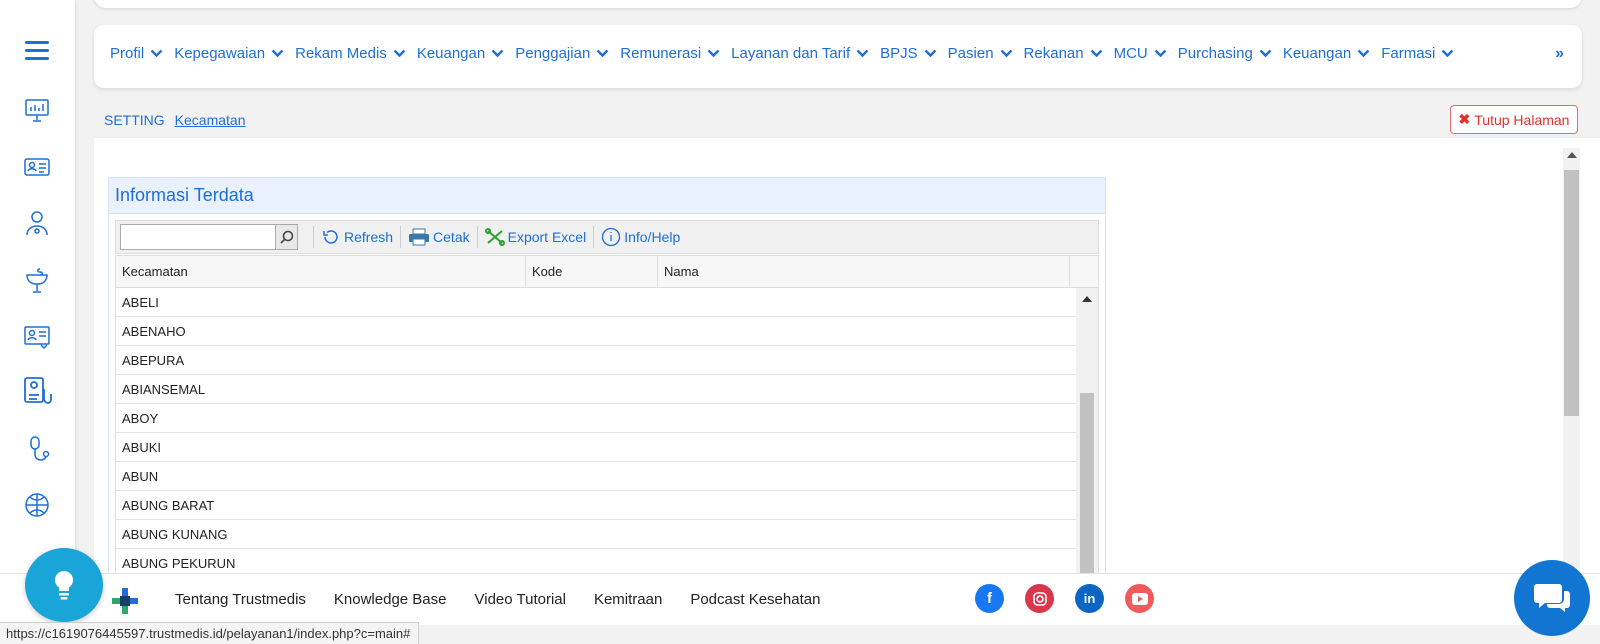  I want to click on refresh-button: Refresh, so click(357, 237).